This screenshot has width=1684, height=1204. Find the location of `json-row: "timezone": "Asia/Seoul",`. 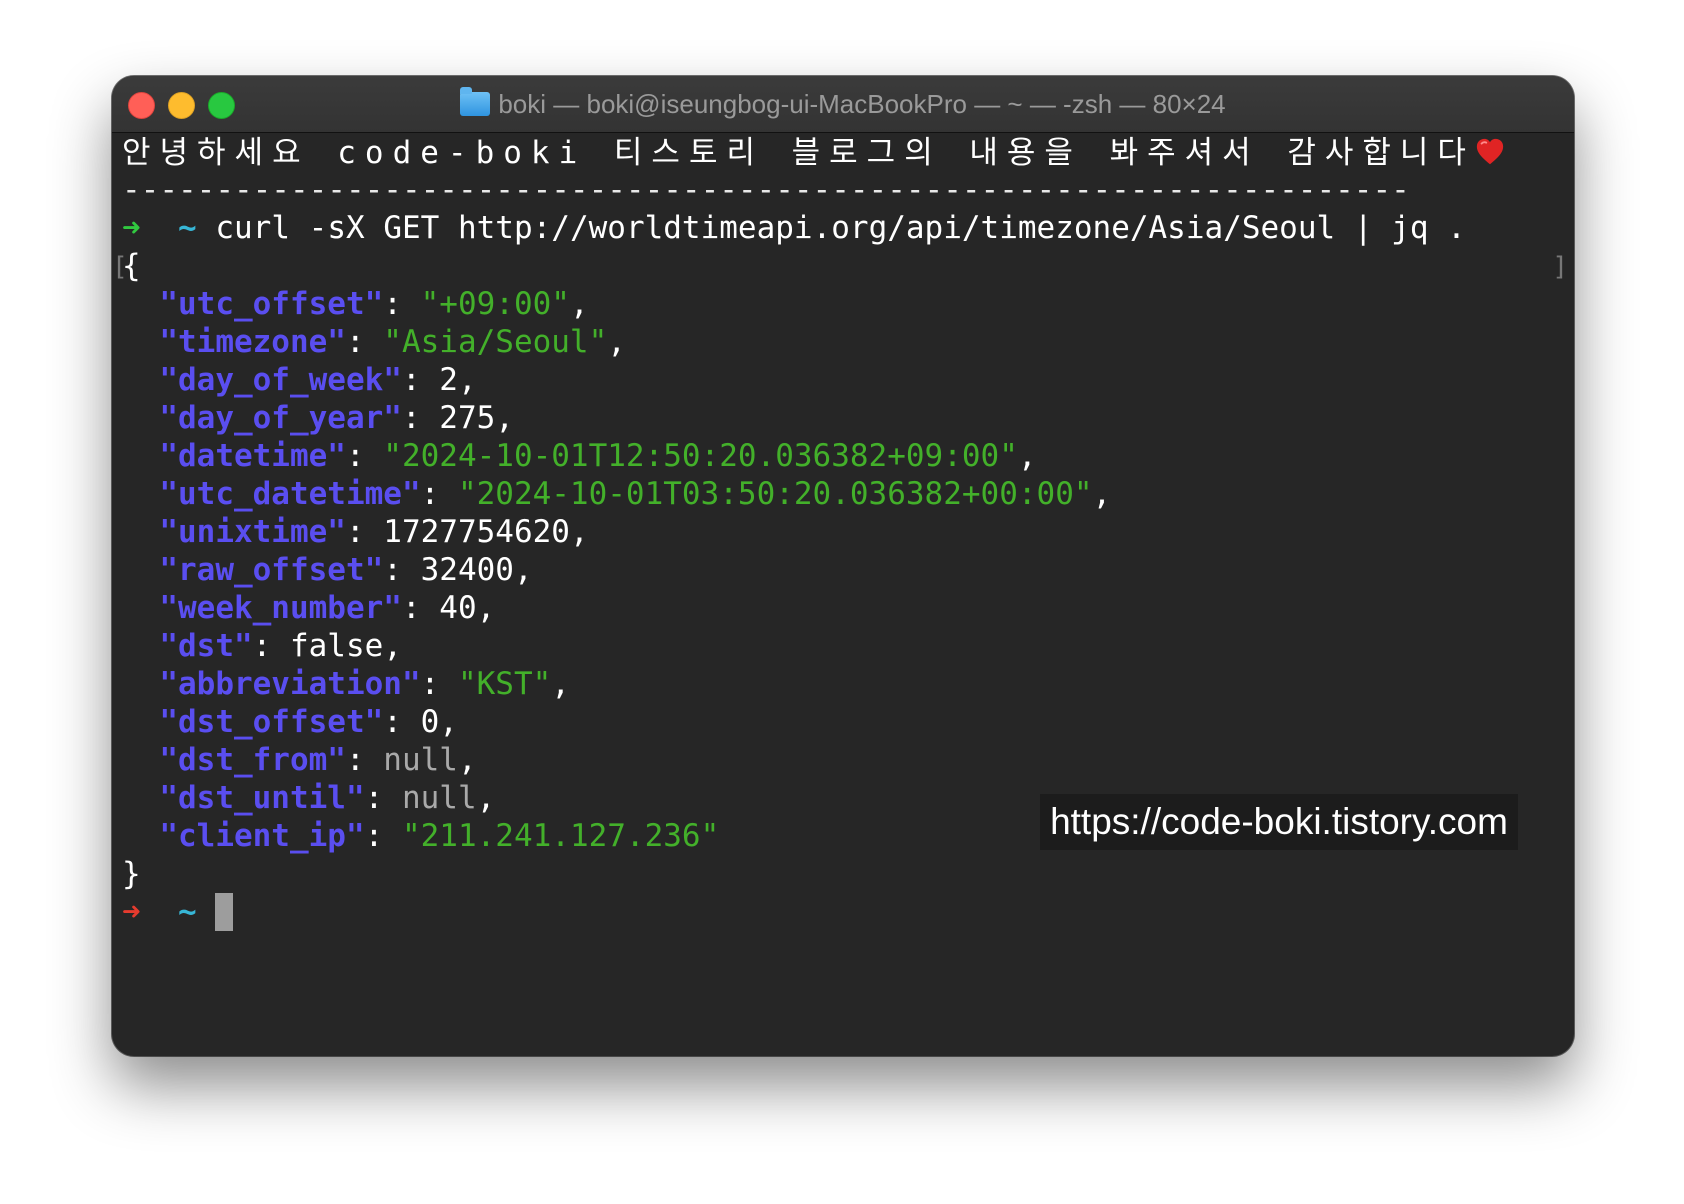

json-row: "timezone": "Asia/Seoul", is located at coordinates (392, 342).